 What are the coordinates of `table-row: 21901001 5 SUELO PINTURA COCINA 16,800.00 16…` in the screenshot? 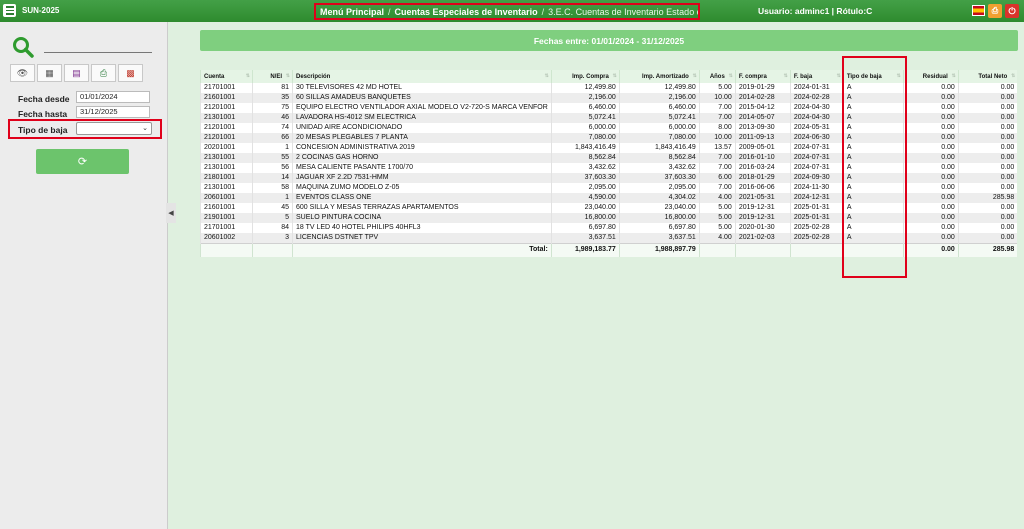 It's located at (609, 218).